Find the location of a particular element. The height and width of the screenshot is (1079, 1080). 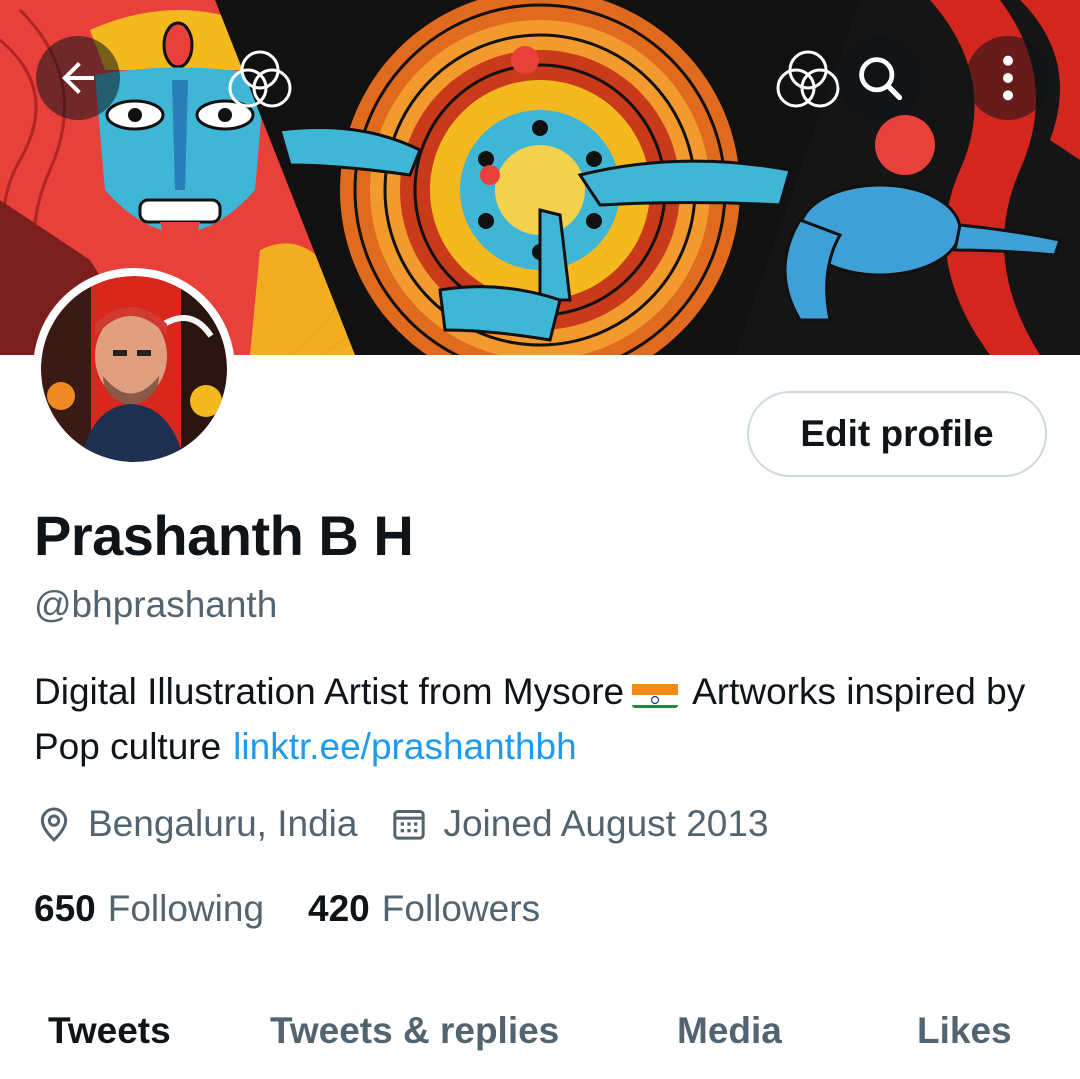

edit-profile-button: Edit profile is located at coordinates (897, 434).